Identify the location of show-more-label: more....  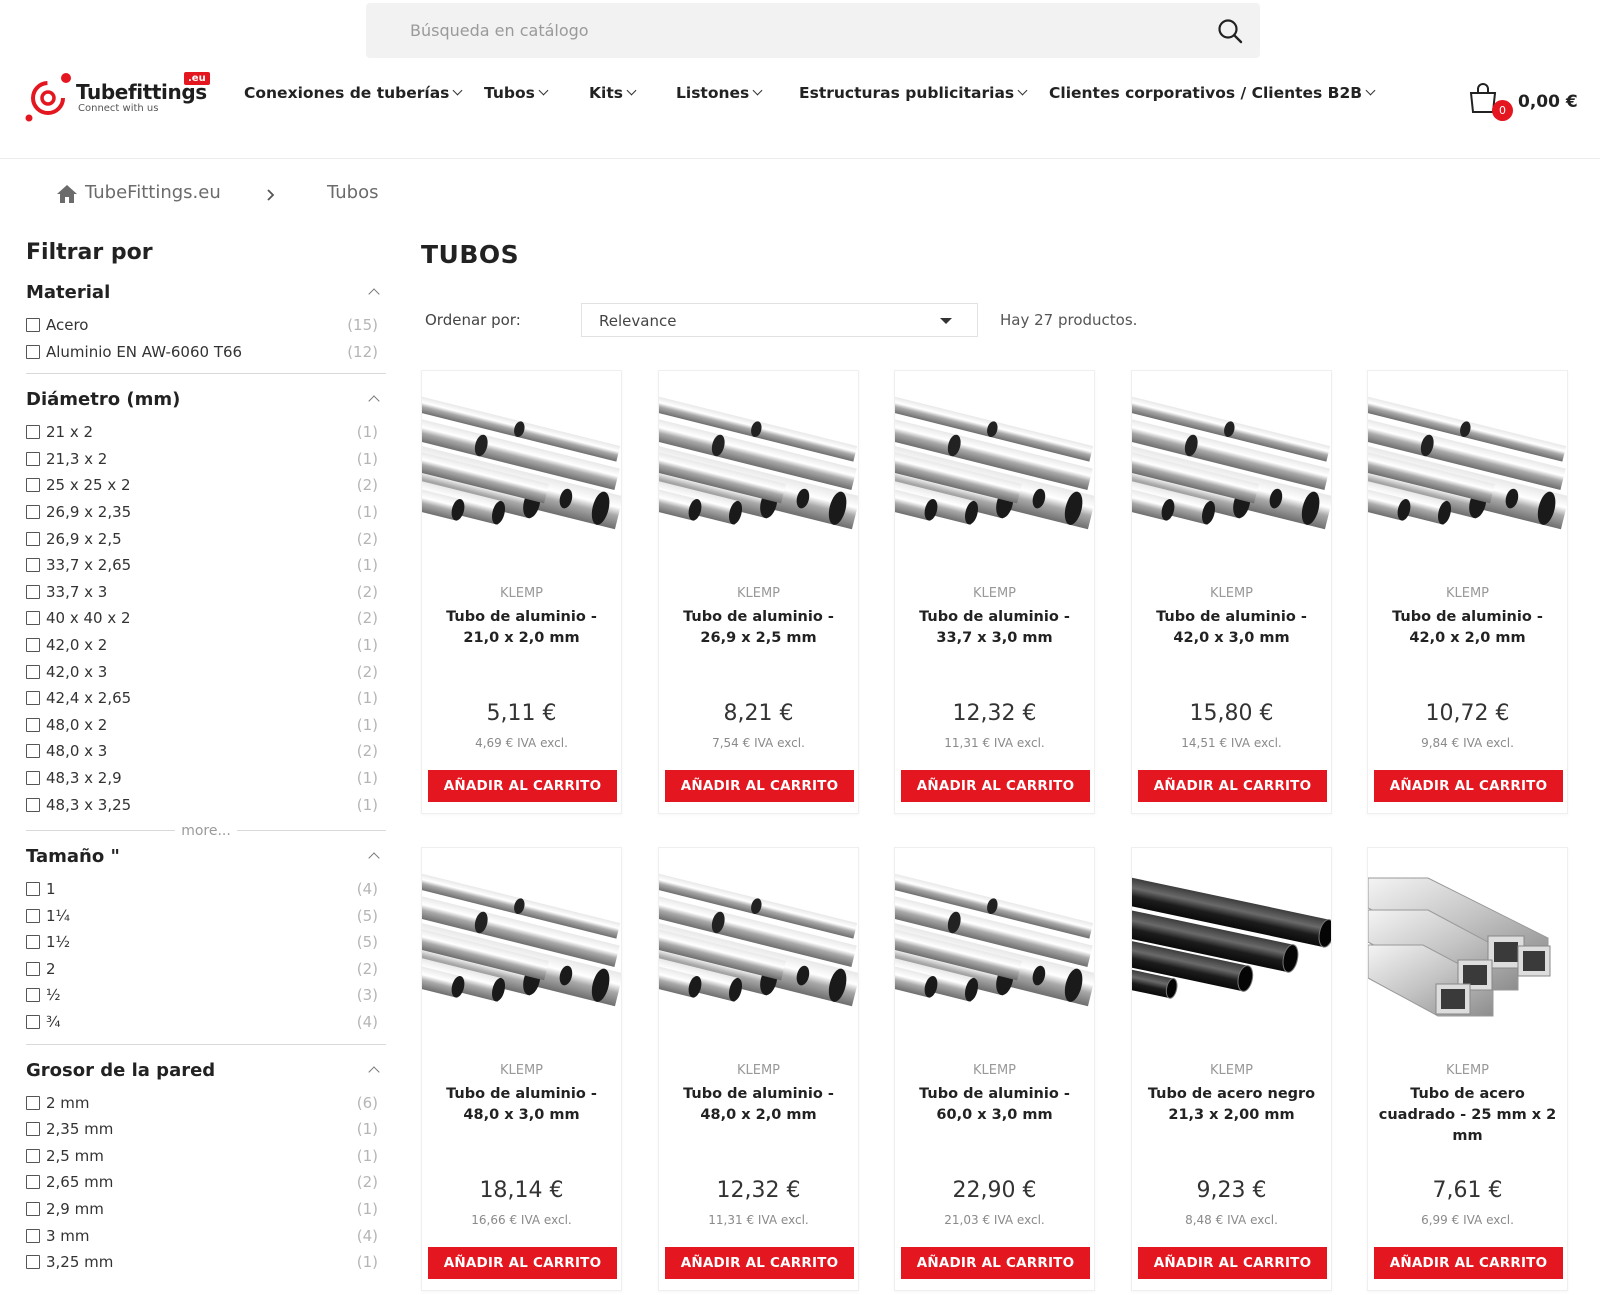
(206, 831).